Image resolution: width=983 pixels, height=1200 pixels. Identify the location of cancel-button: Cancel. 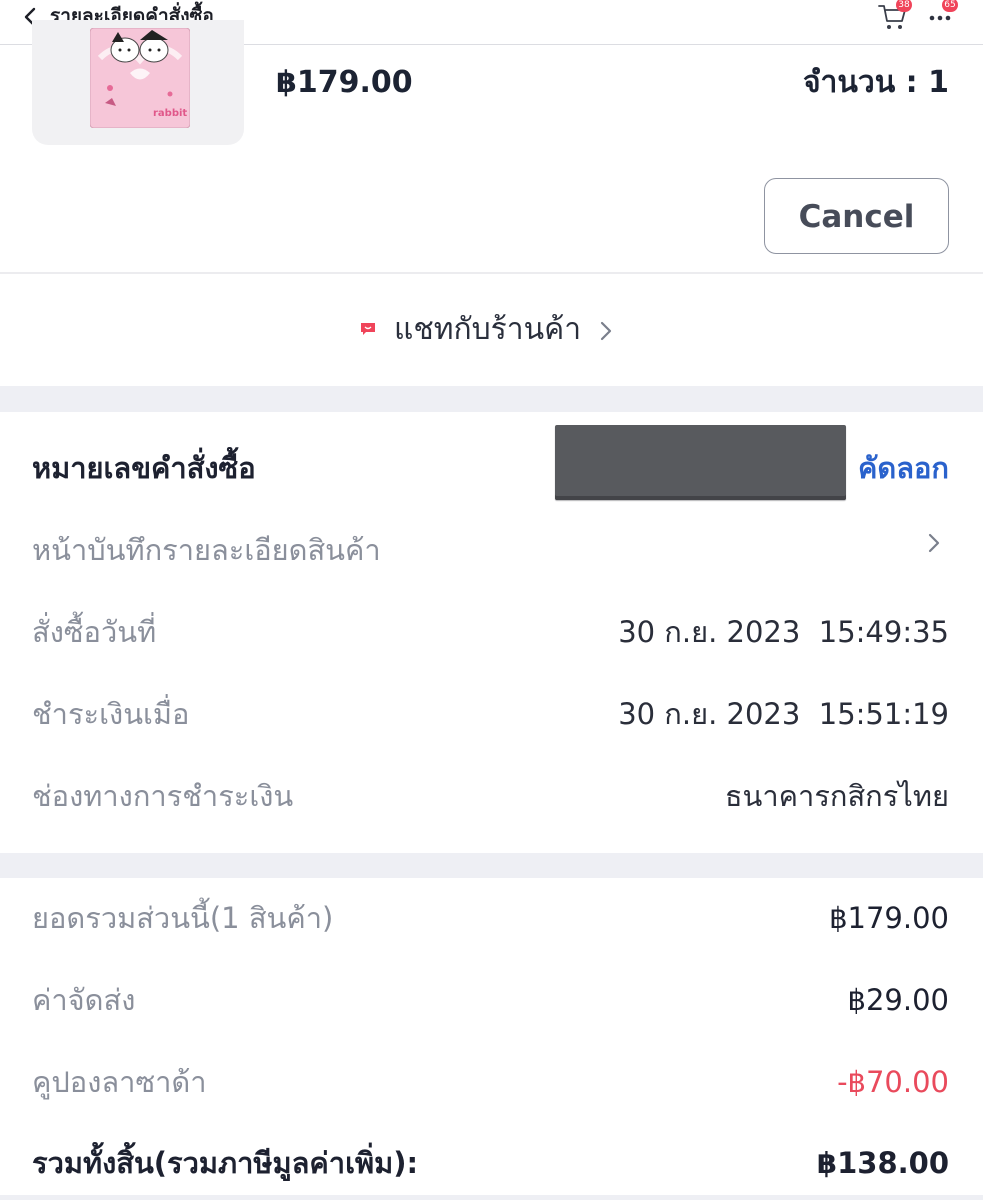
(856, 216).